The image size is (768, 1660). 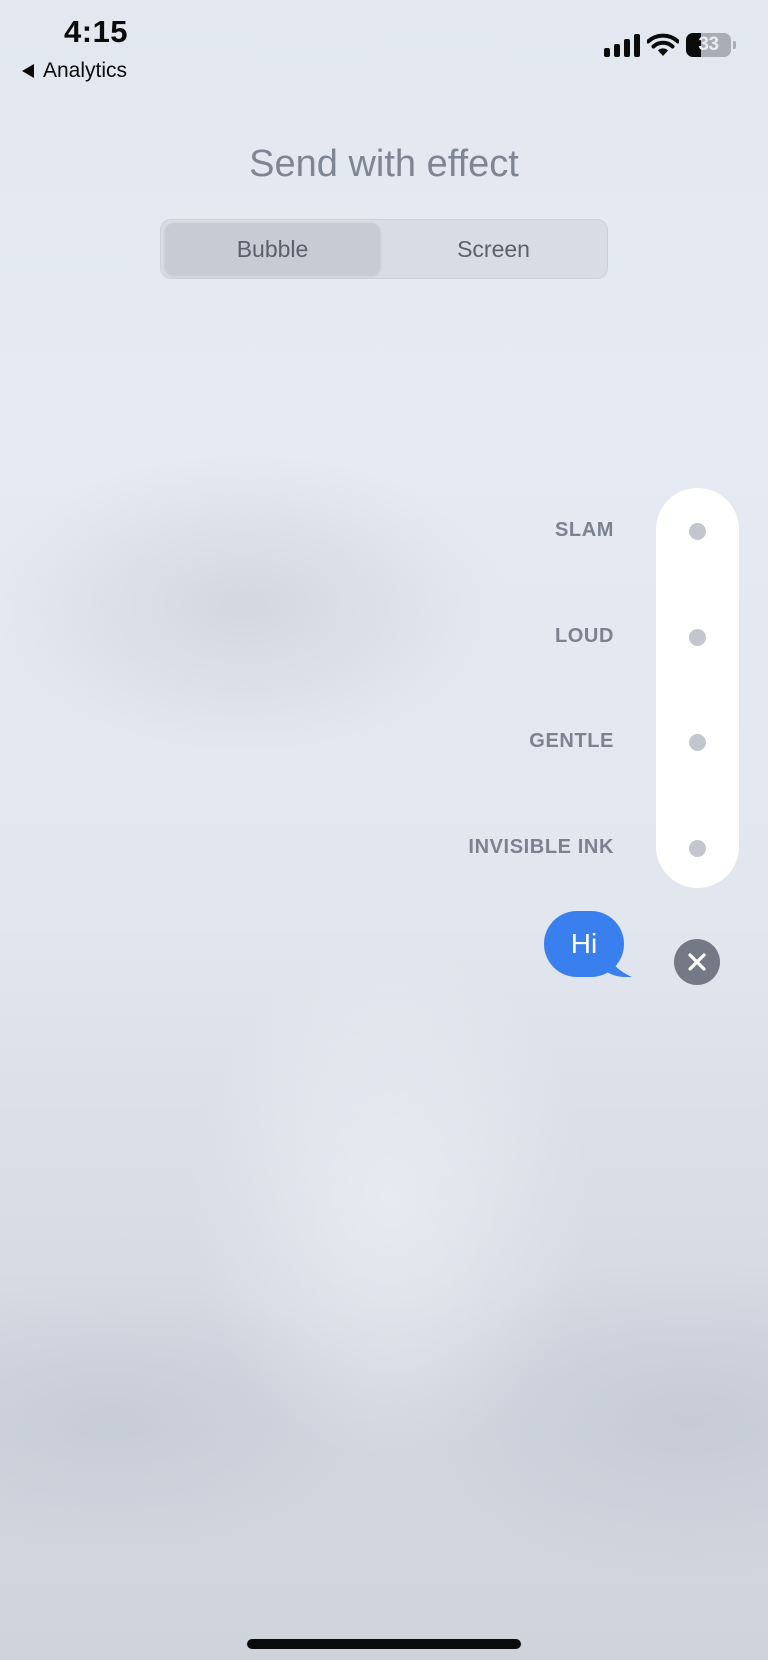 What do you see at coordinates (571, 741) in the screenshot?
I see `effect-label-gentle: GENTLE` at bounding box center [571, 741].